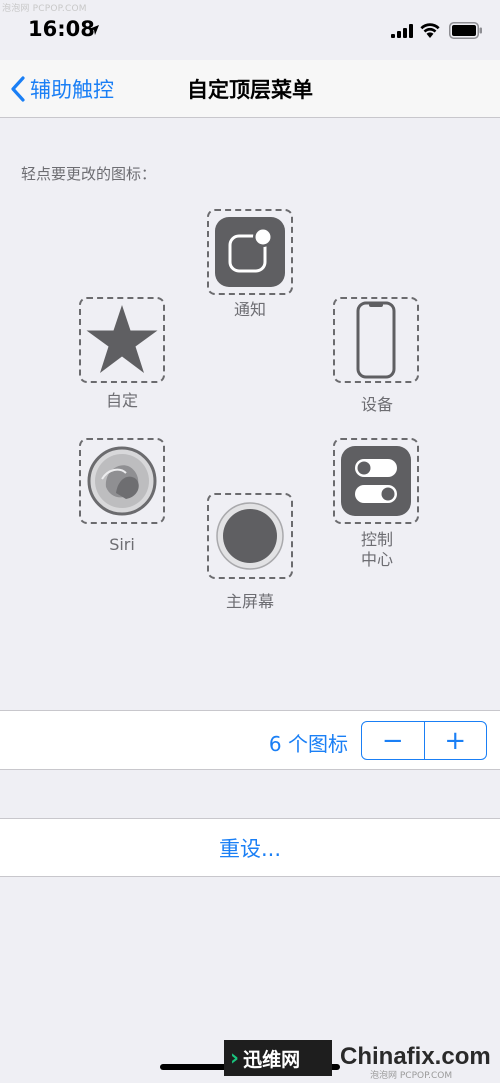 Image resolution: width=500 pixels, height=1083 pixels. I want to click on slot-control-center-label: 控制 中心, so click(377, 550).